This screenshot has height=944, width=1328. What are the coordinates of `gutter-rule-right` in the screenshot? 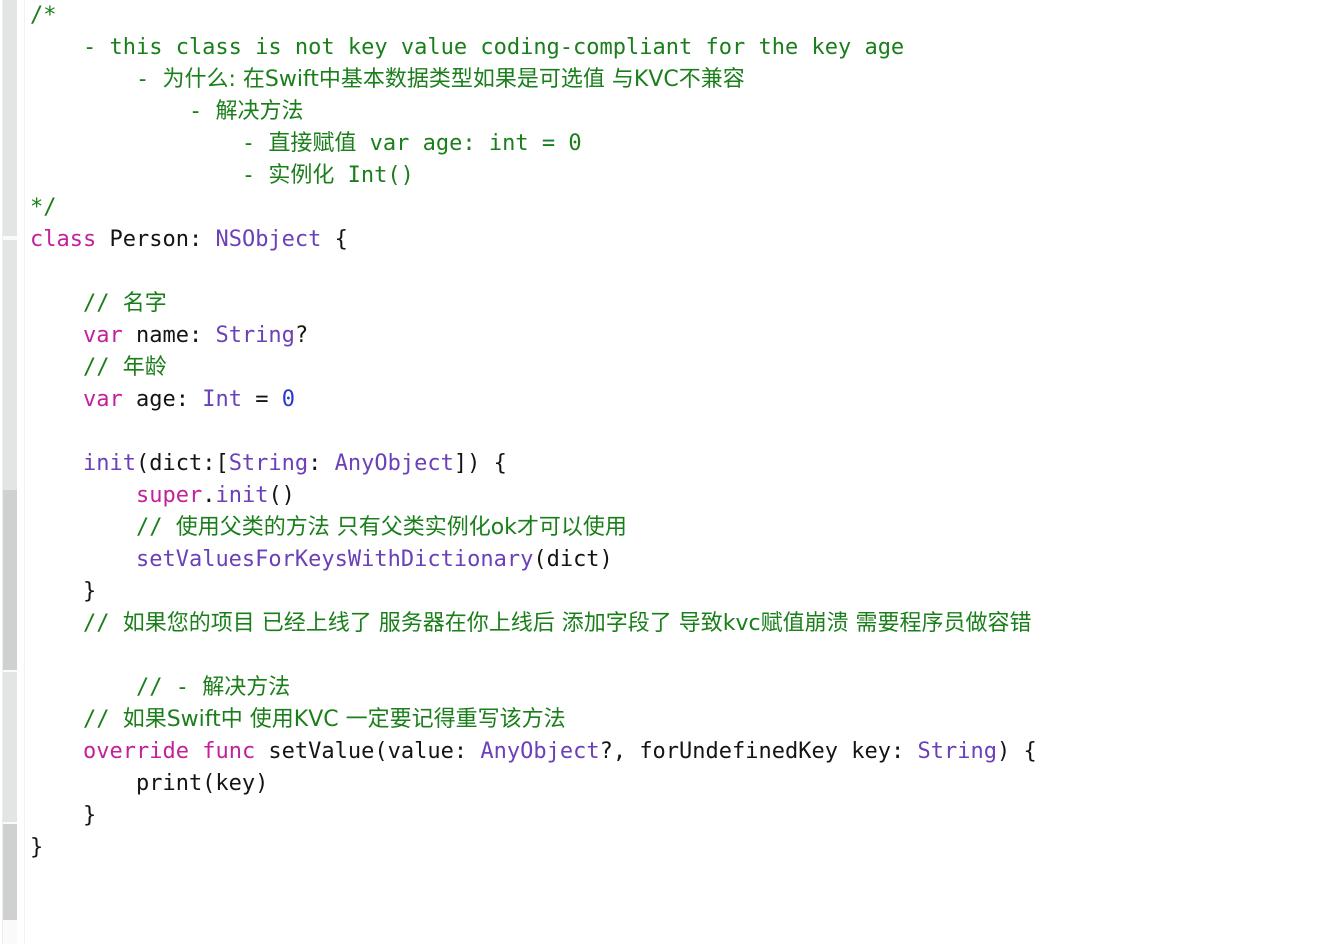 It's located at (24, 472).